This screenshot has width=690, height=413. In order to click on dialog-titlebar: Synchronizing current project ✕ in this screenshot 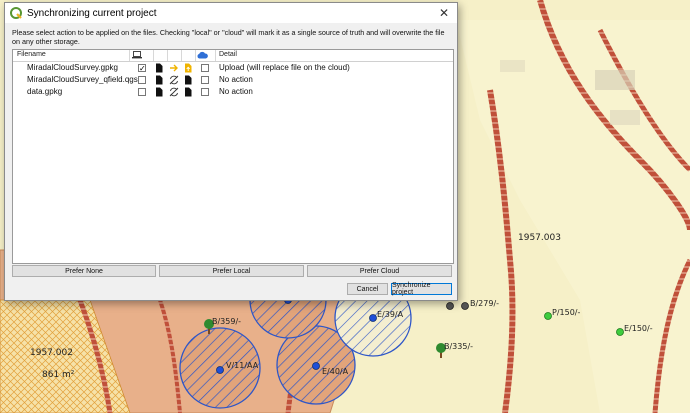, I will do `click(231, 13)`.